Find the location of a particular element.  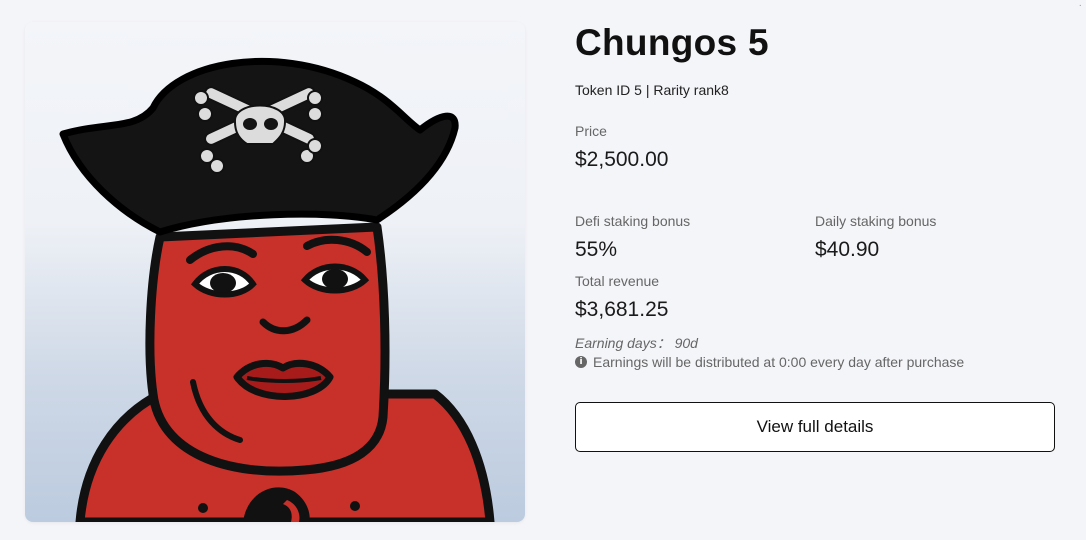

daily-staking-label: Daily staking bonus is located at coordinates (876, 221).